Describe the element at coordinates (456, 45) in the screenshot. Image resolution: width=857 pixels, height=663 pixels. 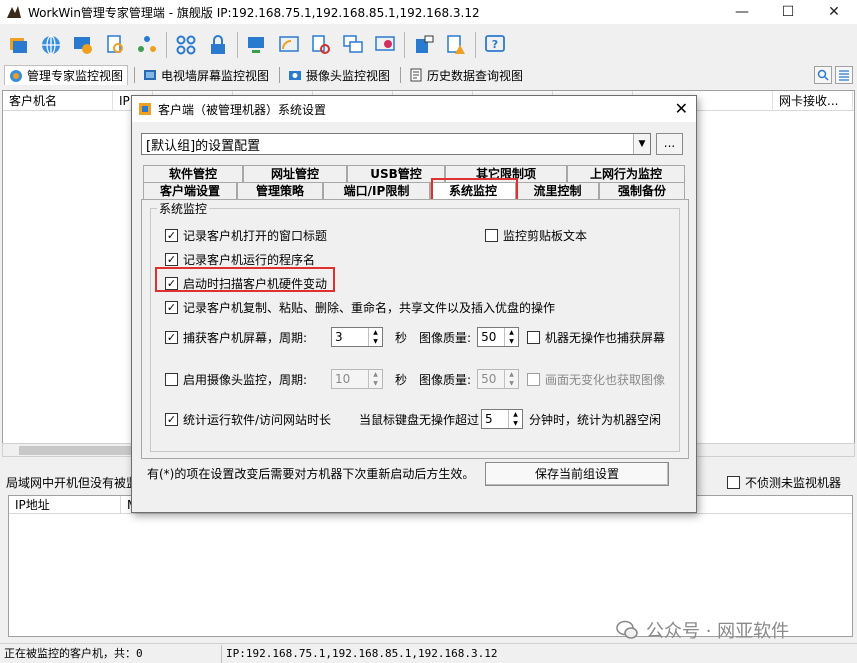
I see `alert-doc-icon` at that location.